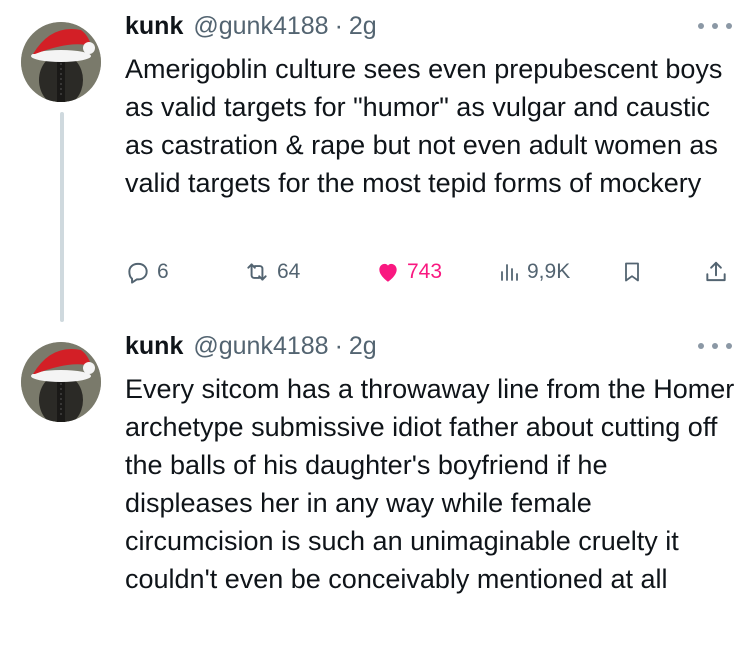 The image size is (750, 650). What do you see at coordinates (632, 272) in the screenshot?
I see `bookmark-icon` at bounding box center [632, 272].